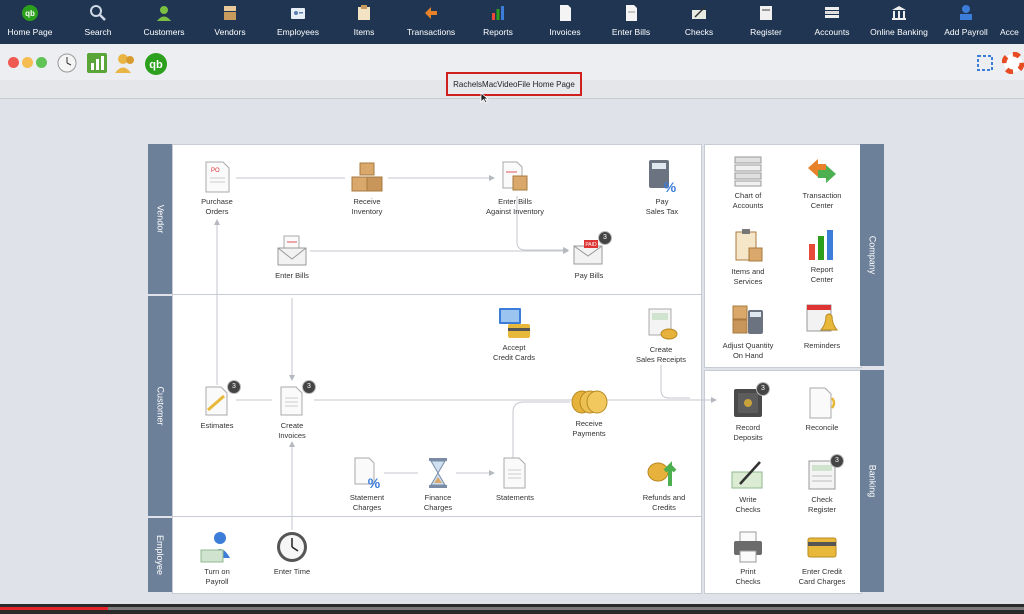  I want to click on purchase-orders-node: PO Purchase Orders, so click(217, 188).